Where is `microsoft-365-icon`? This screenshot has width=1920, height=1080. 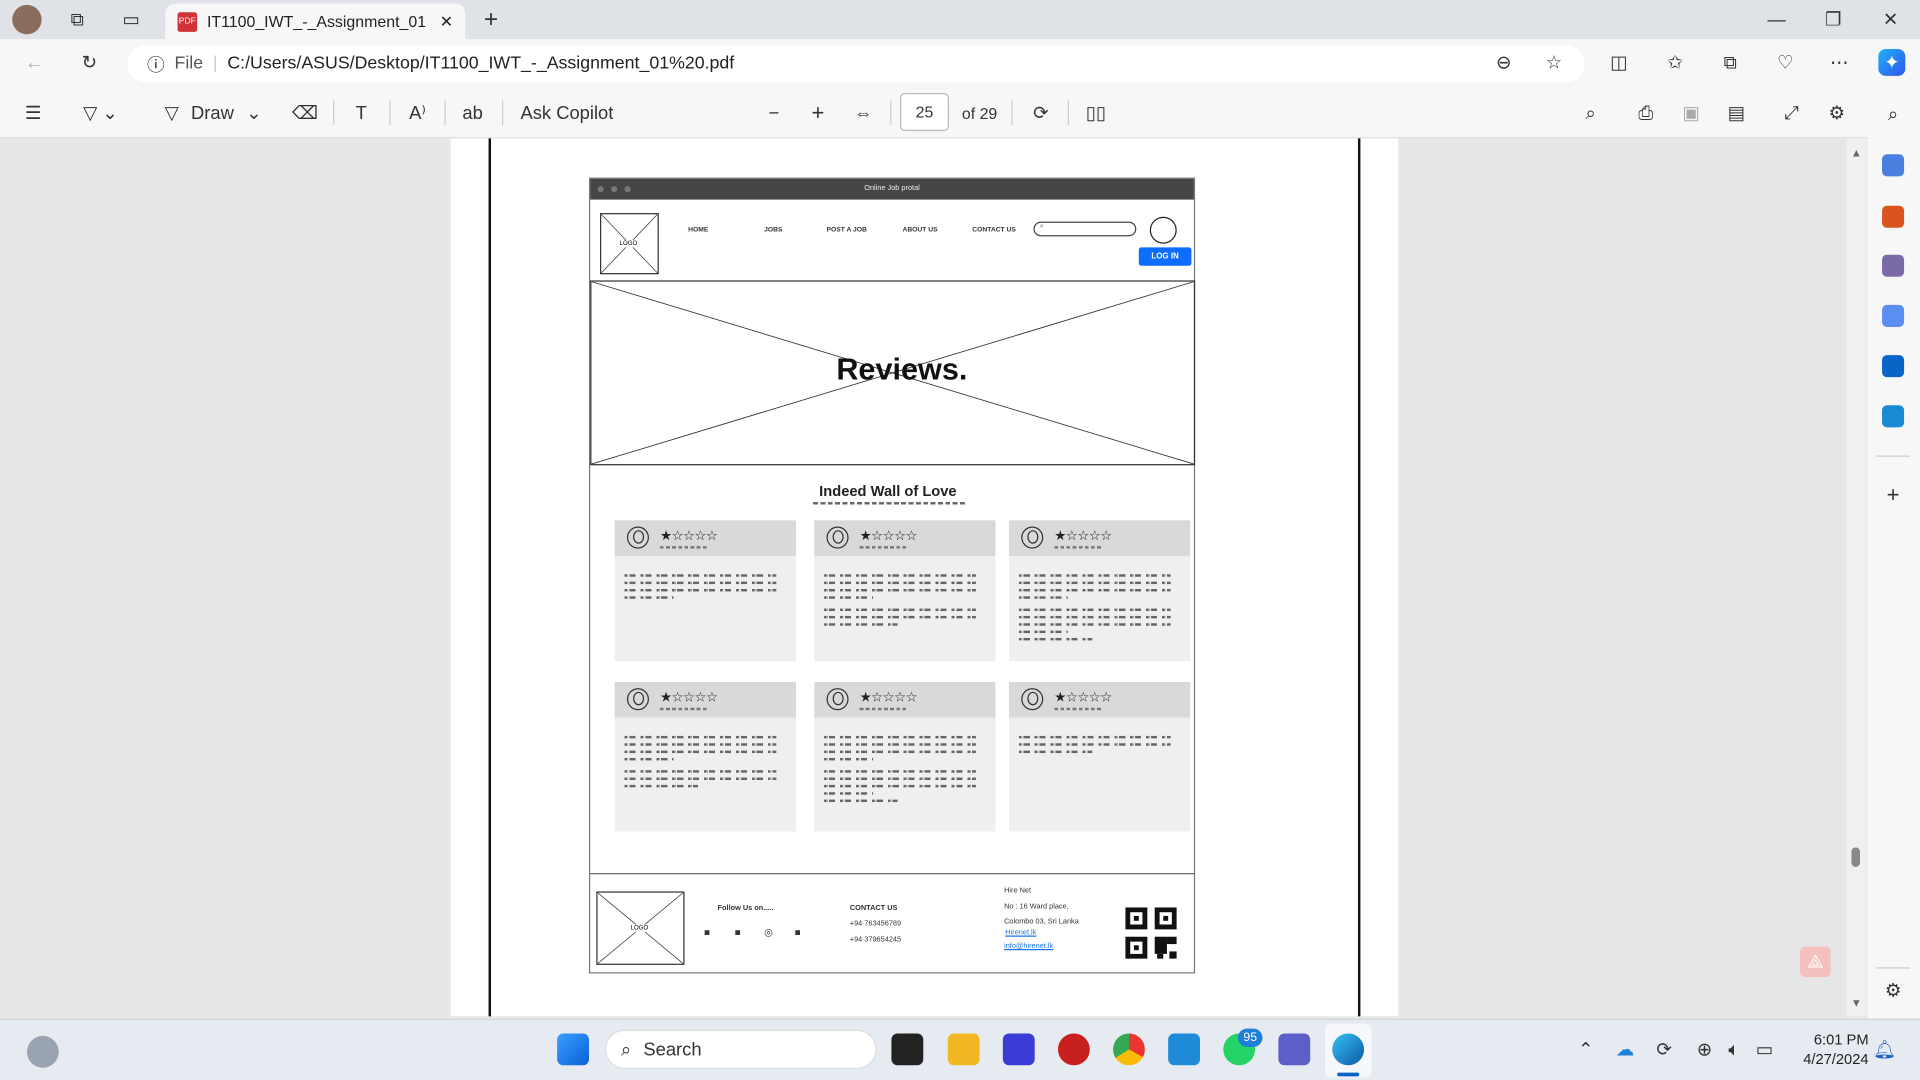 microsoft-365-icon is located at coordinates (1893, 315).